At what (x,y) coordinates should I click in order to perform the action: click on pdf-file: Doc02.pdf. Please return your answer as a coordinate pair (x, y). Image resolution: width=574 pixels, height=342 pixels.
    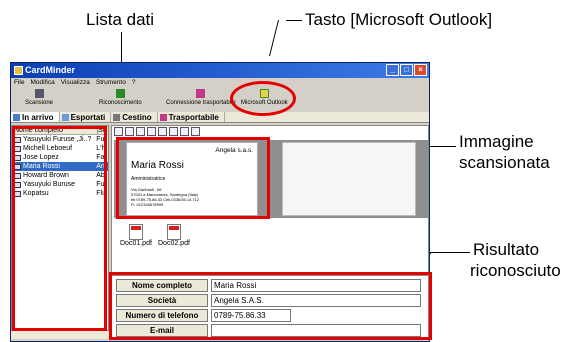
    Looking at the image, I should click on (174, 235).